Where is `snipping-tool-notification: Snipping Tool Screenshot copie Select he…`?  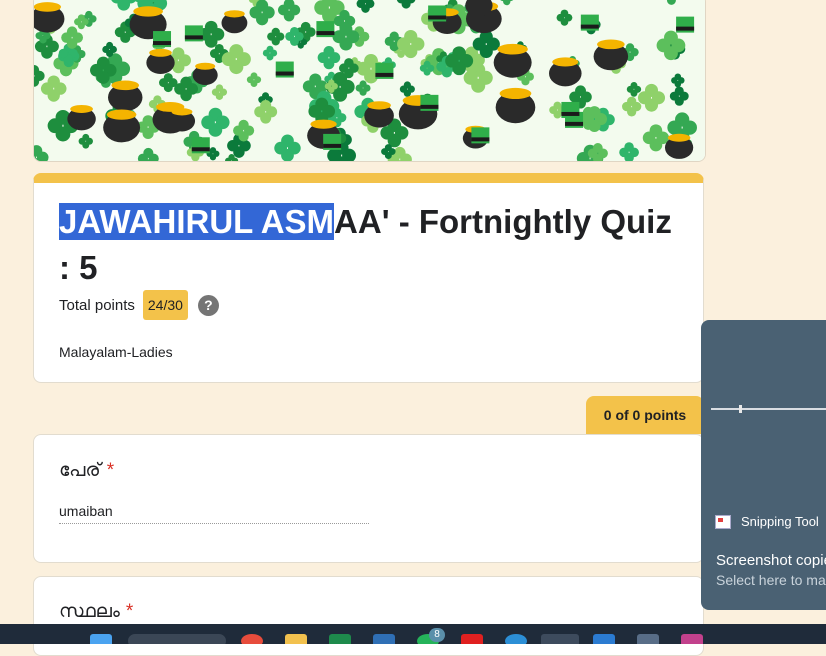
snipping-tool-notification: Snipping Tool Screenshot copie Select he… is located at coordinates (763, 465).